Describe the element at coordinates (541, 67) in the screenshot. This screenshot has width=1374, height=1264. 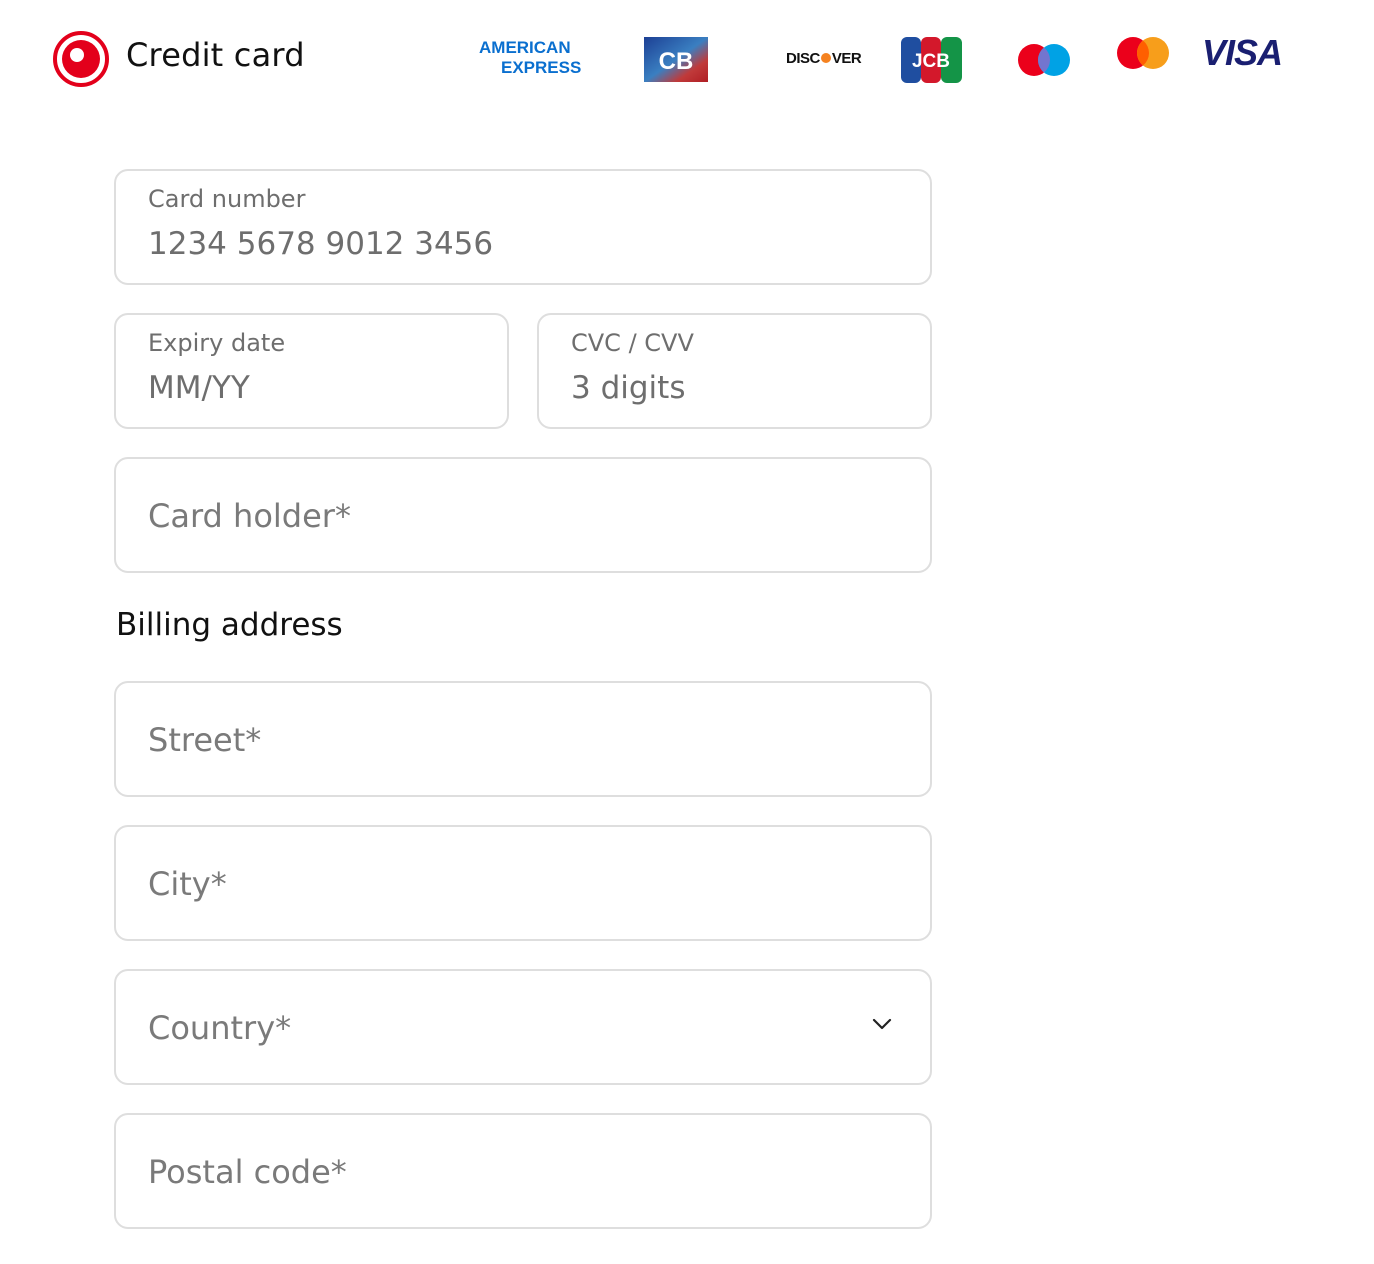
I see `amex-logo-line2: EXPRESS` at that location.